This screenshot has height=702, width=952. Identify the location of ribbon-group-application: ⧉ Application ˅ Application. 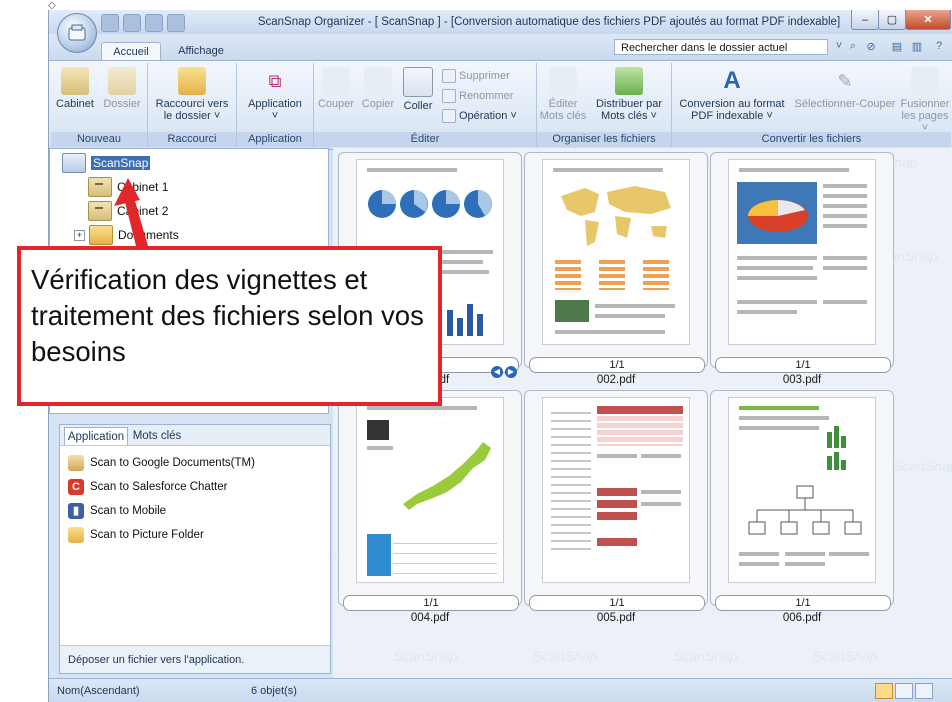
(275, 105).